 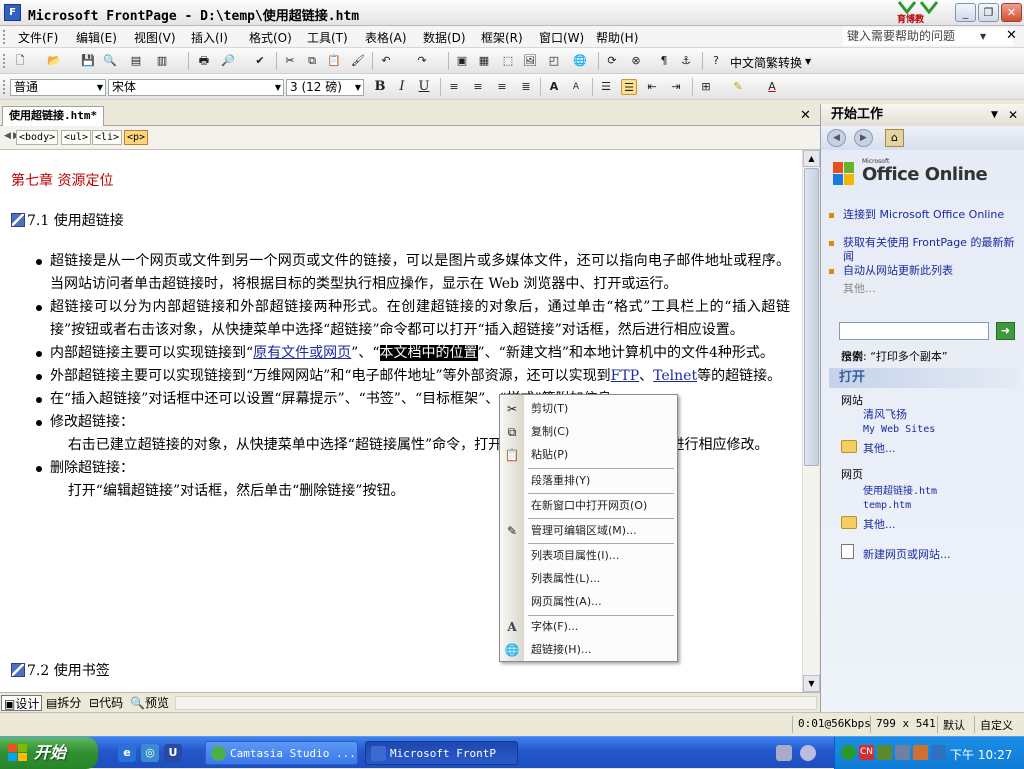 What do you see at coordinates (63, 703) in the screenshot?
I see `tab-split: ▤拆分` at bounding box center [63, 703].